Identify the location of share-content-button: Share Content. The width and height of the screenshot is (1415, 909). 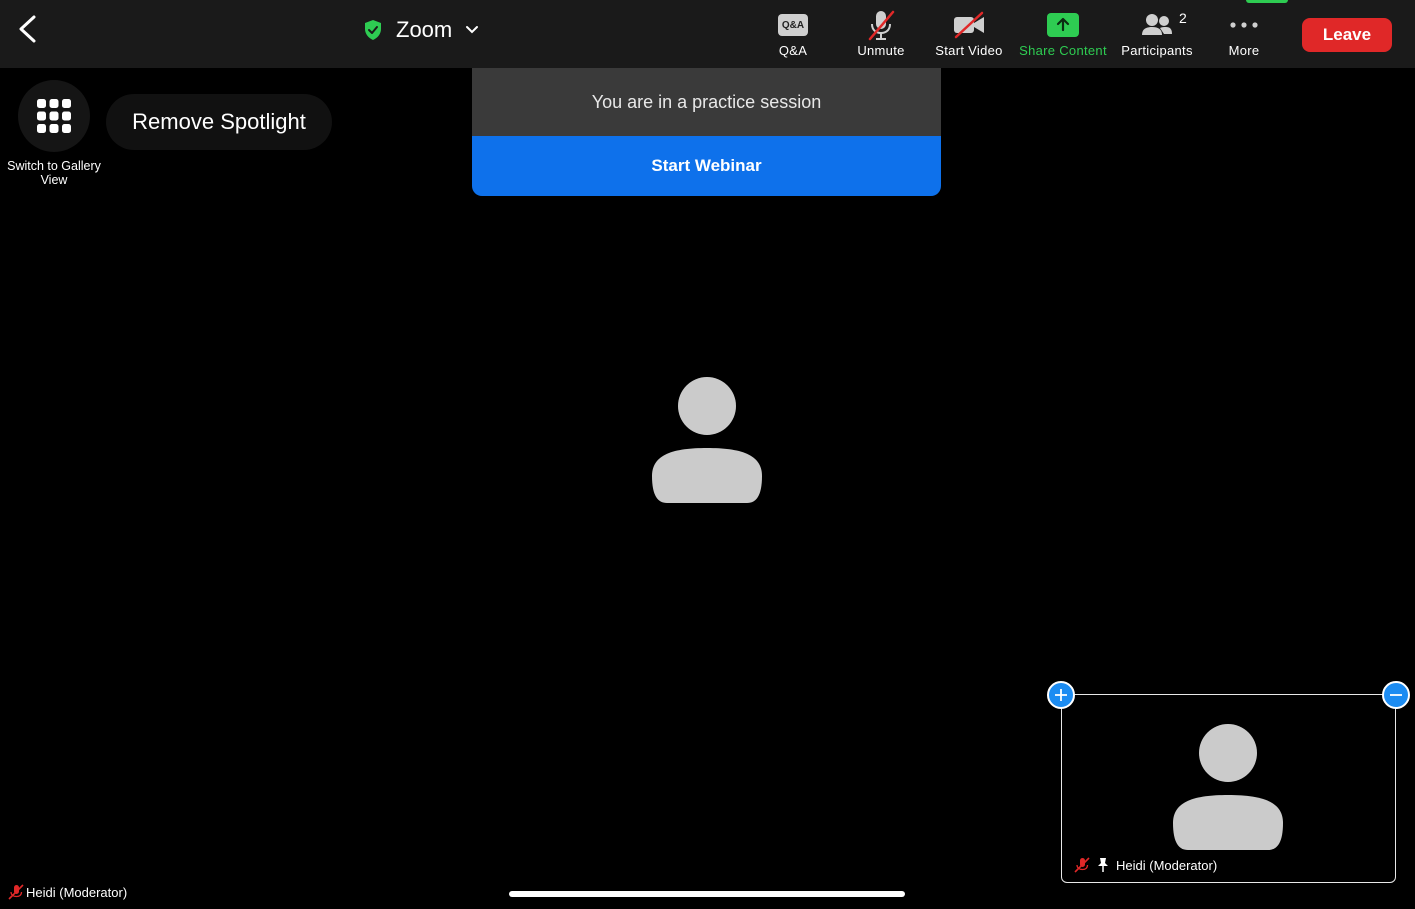
(1063, 36).